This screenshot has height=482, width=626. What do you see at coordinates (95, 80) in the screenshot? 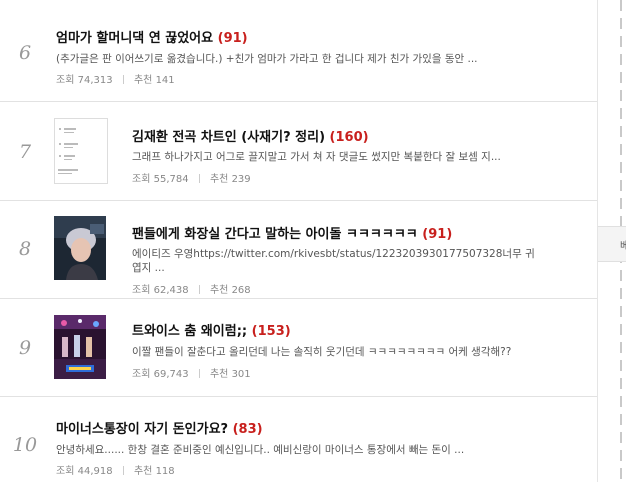
I see `views-count: 74,313` at bounding box center [95, 80].